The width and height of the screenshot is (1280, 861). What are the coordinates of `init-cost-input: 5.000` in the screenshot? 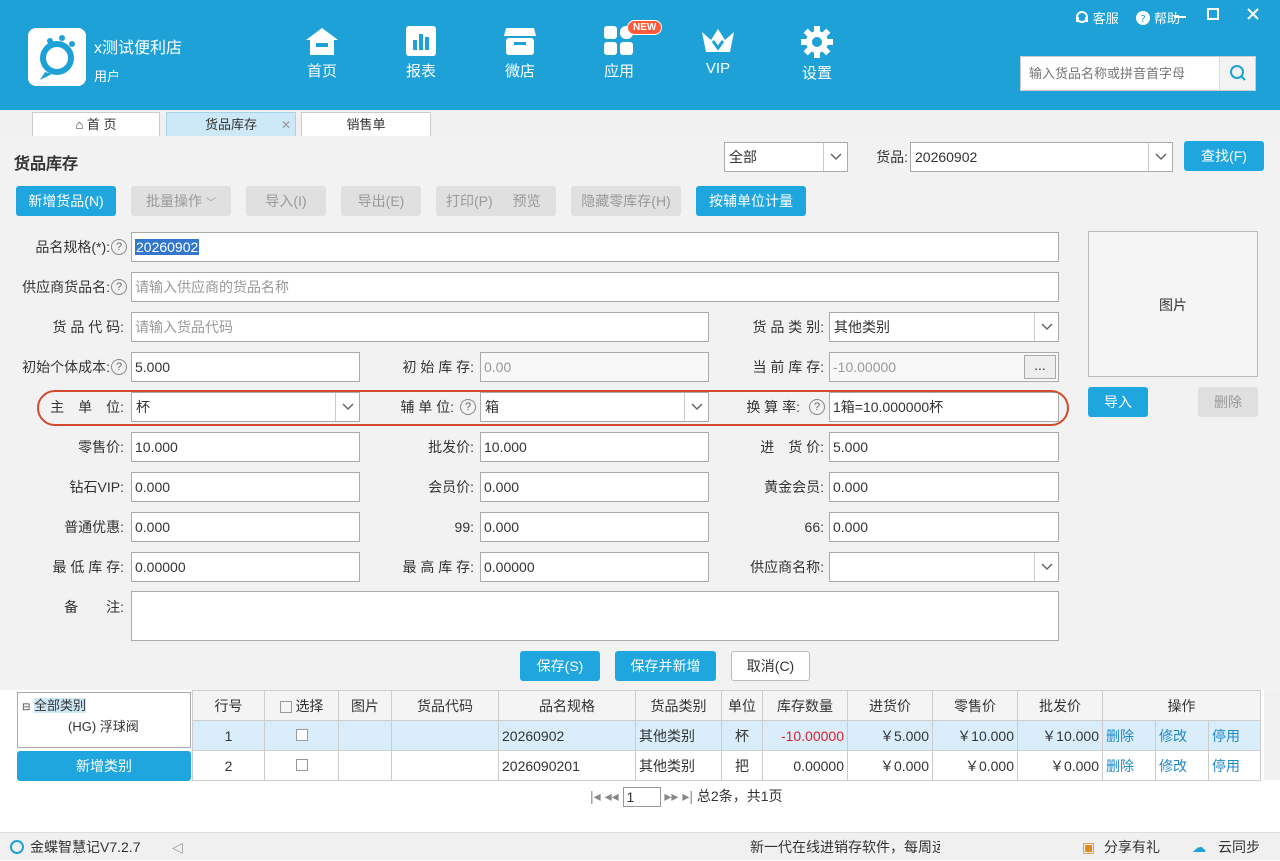 It's located at (245, 367).